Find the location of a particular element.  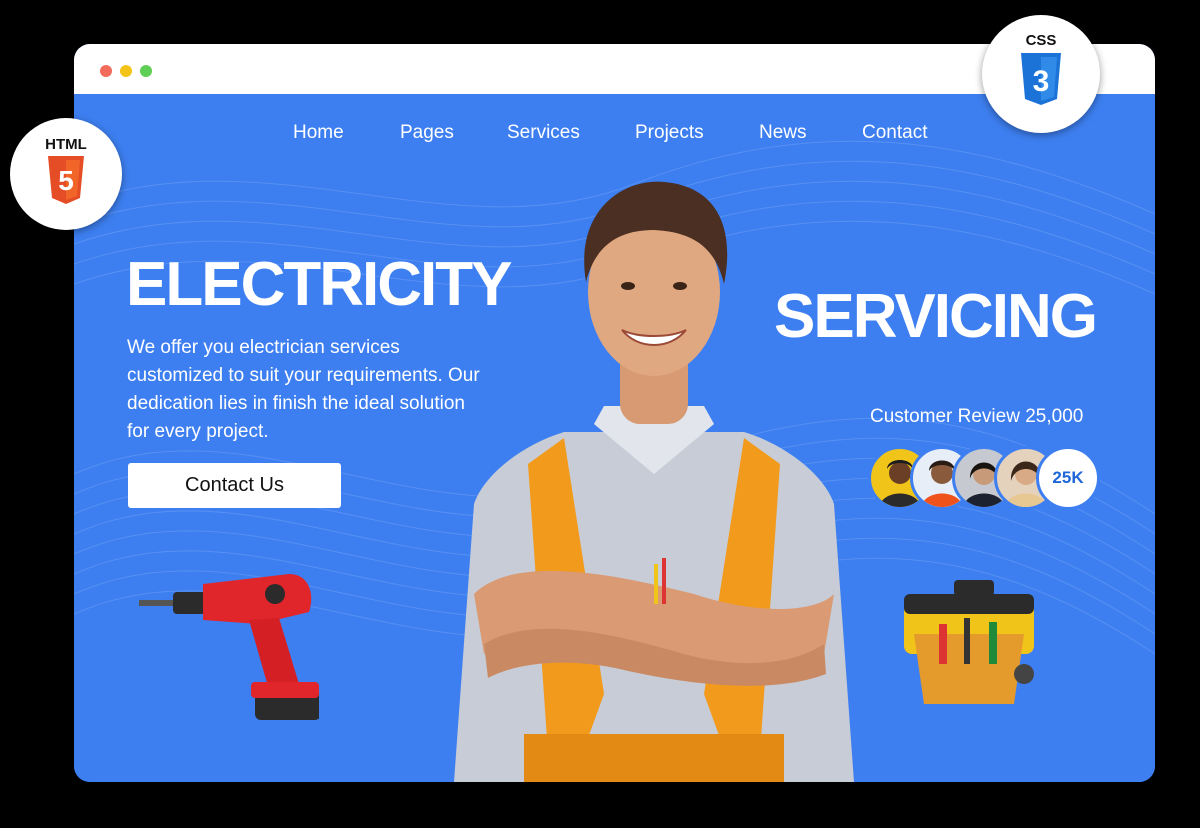

customer-review-label: Customer Review 25,000 is located at coordinates (977, 416).